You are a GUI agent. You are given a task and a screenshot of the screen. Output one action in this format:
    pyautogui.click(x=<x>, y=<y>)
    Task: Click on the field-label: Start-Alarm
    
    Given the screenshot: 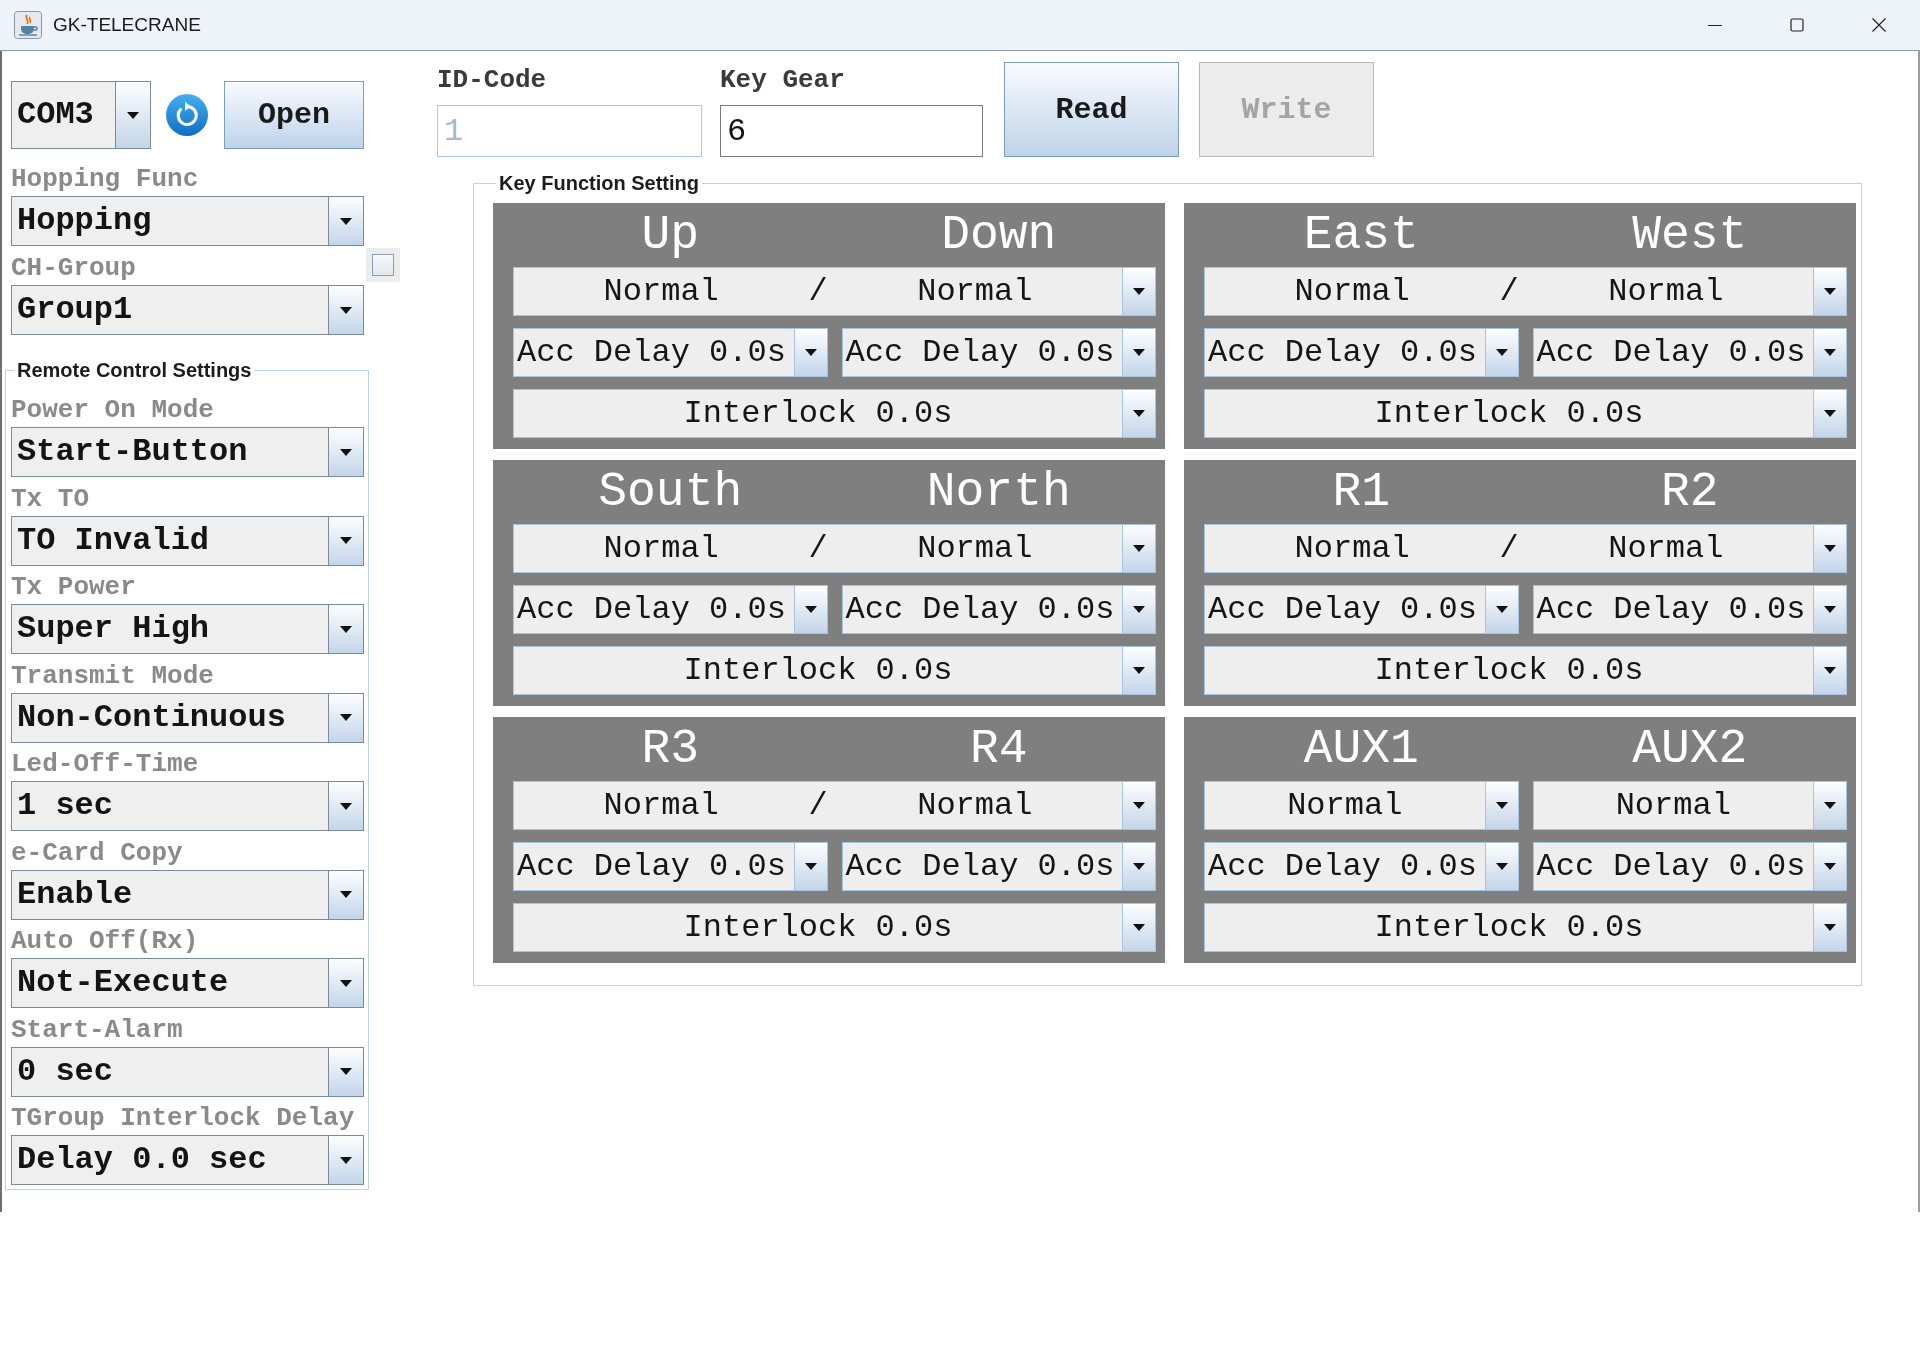 What is the action you would take?
    pyautogui.click(x=97, y=1032)
    